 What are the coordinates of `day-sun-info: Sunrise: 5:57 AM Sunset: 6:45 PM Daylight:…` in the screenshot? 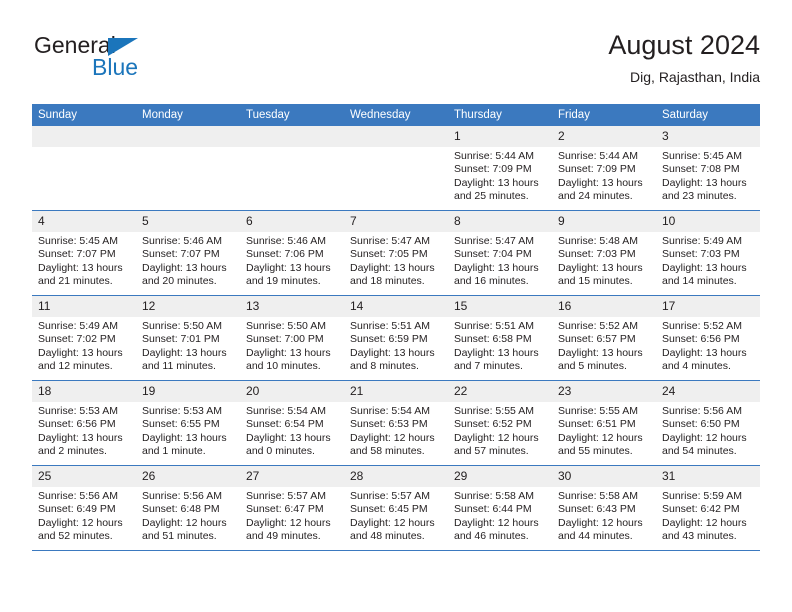 It's located at (396, 515).